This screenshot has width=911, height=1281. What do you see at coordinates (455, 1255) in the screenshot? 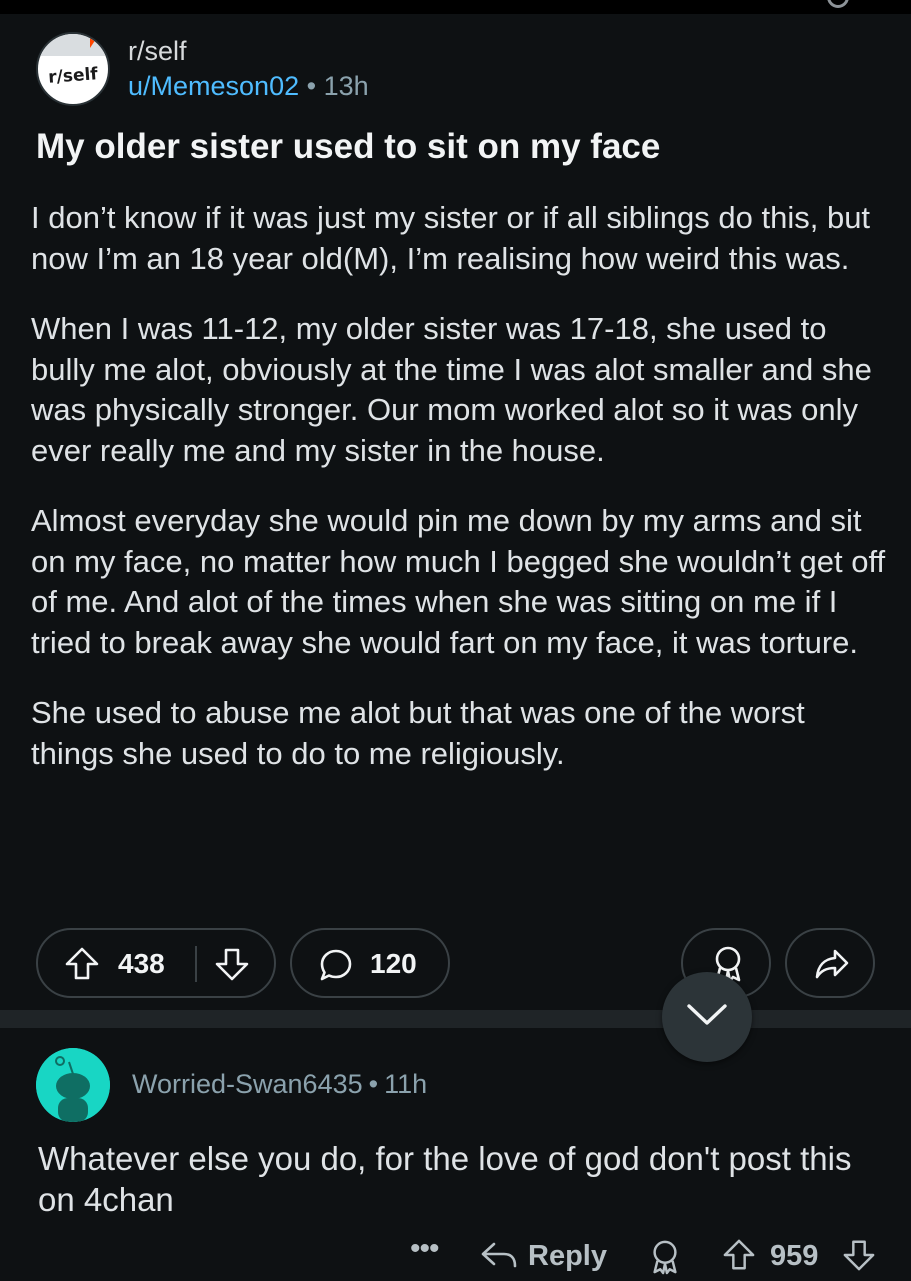
I see `comment-actions: ••• Reply 959` at bounding box center [455, 1255].